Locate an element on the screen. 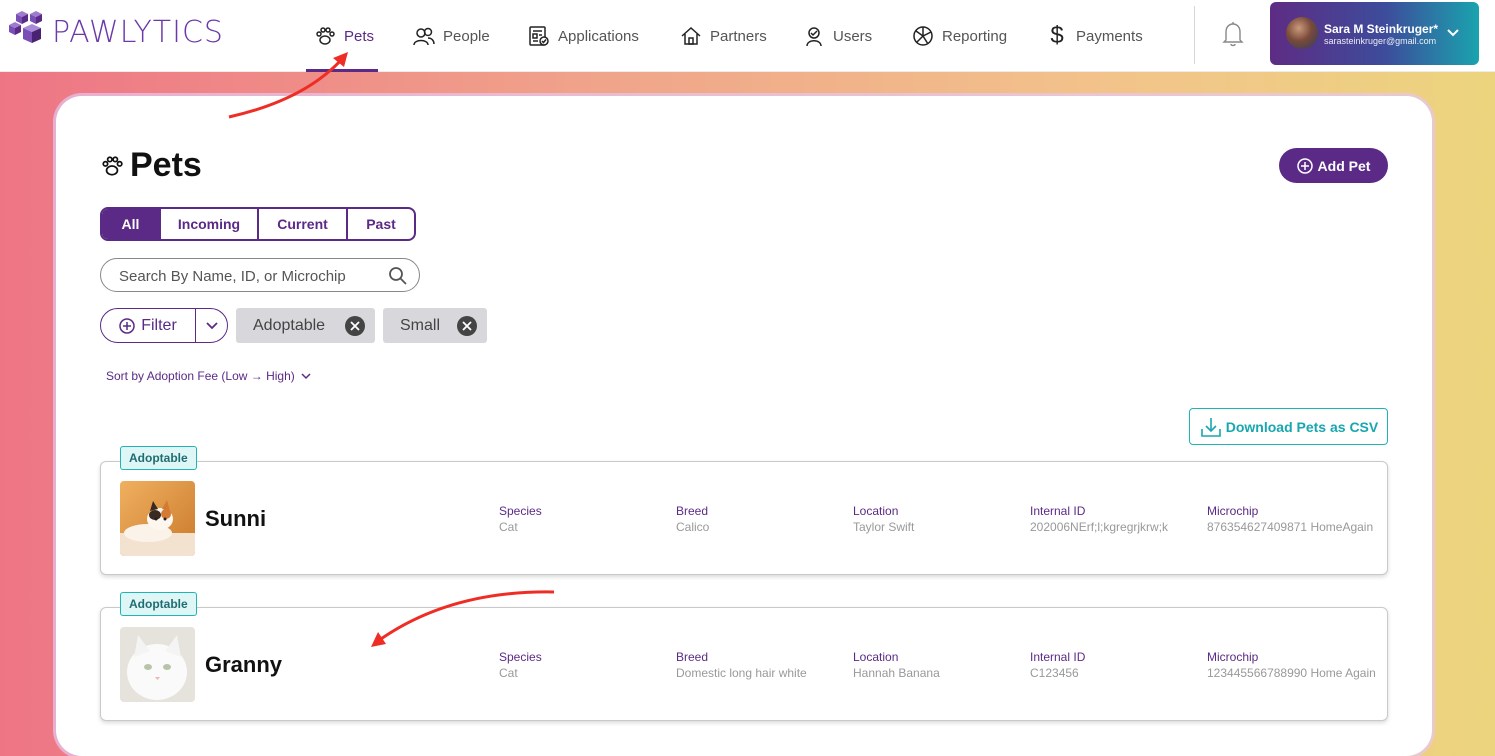 The image size is (1495, 756). arrowhead is located at coordinates (378, 639).